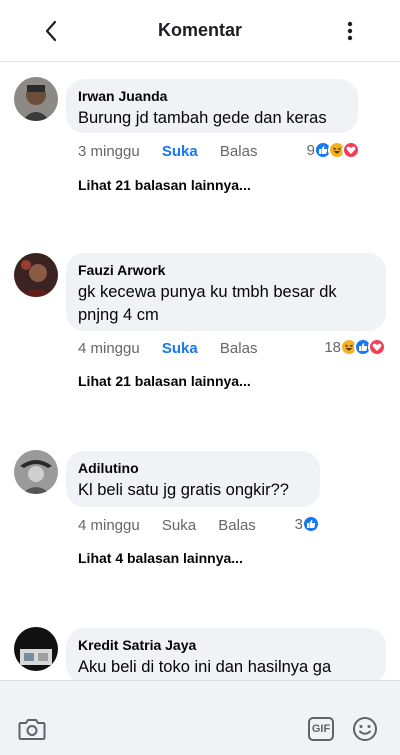 This screenshot has width=400, height=755. Describe the element at coordinates (332, 347) in the screenshot. I see `reaction-count: 18` at that location.